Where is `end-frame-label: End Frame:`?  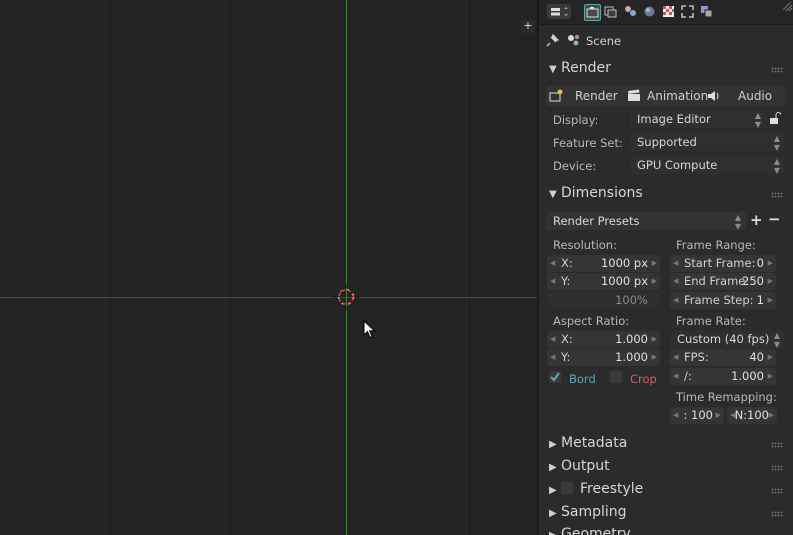
end-frame-label: End Frame: is located at coordinates (717, 281).